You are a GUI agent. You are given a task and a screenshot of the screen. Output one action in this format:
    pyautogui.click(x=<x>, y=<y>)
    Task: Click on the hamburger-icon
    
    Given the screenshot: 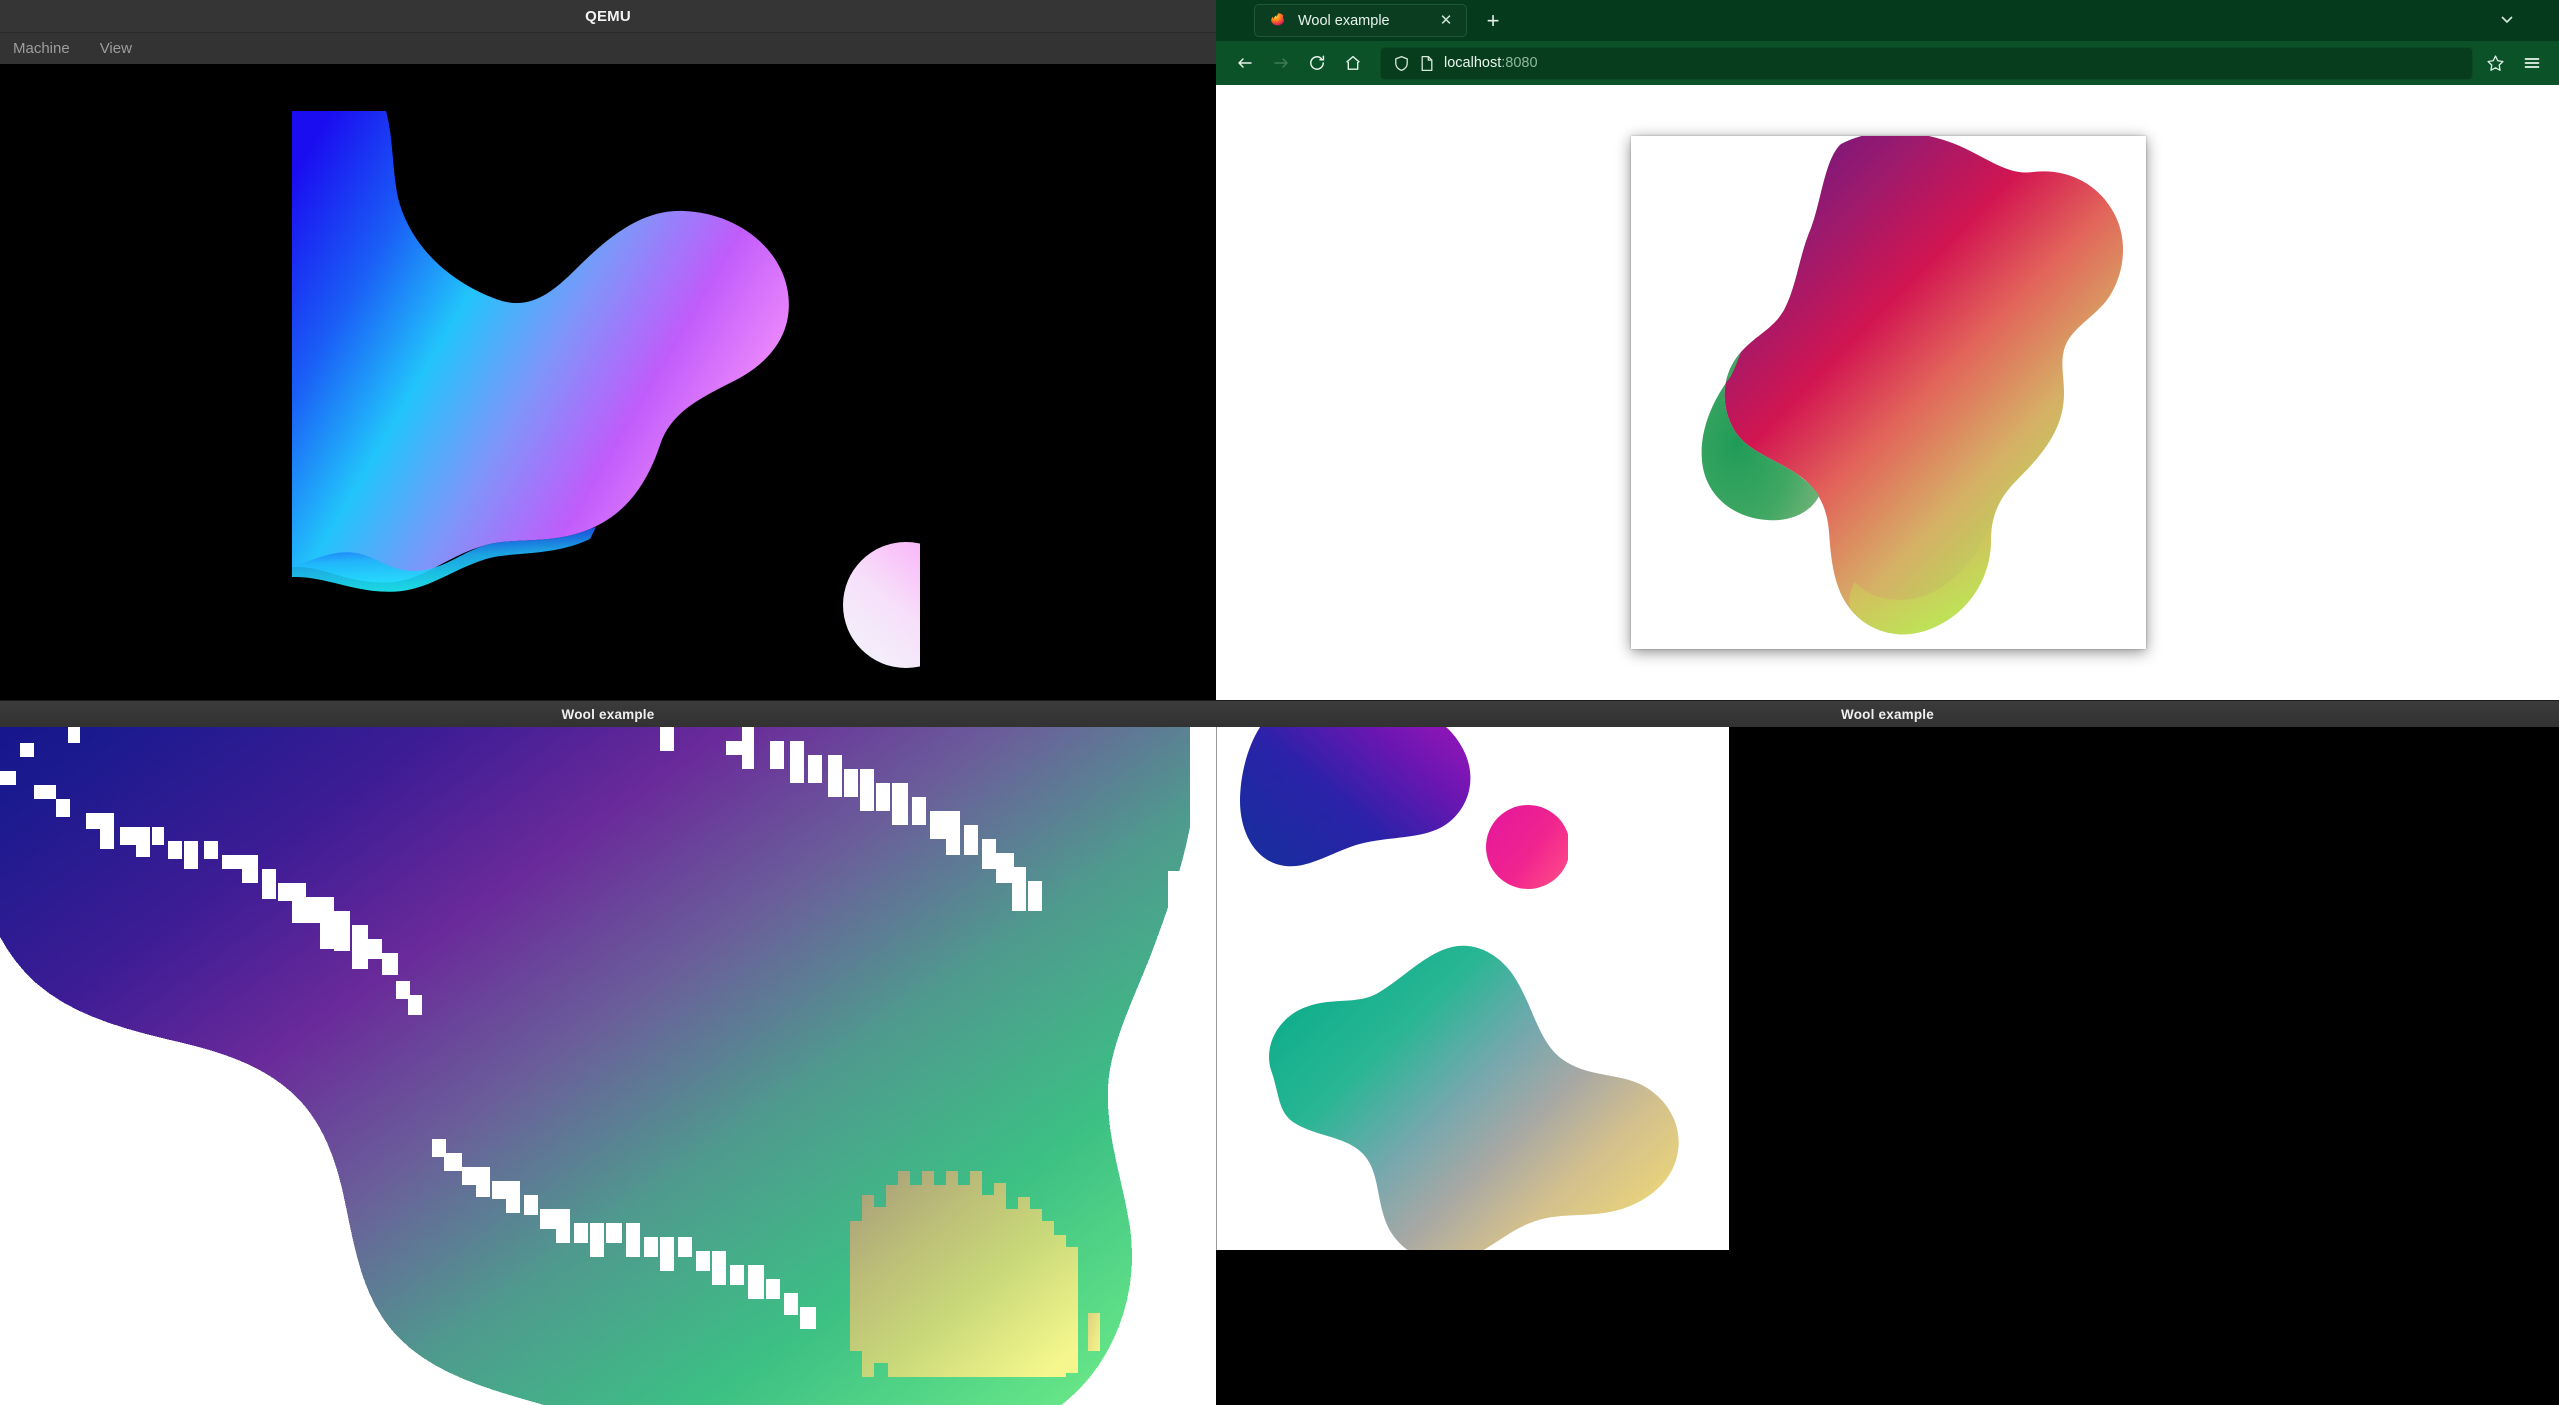 What is the action you would take?
    pyautogui.click(x=2532, y=63)
    